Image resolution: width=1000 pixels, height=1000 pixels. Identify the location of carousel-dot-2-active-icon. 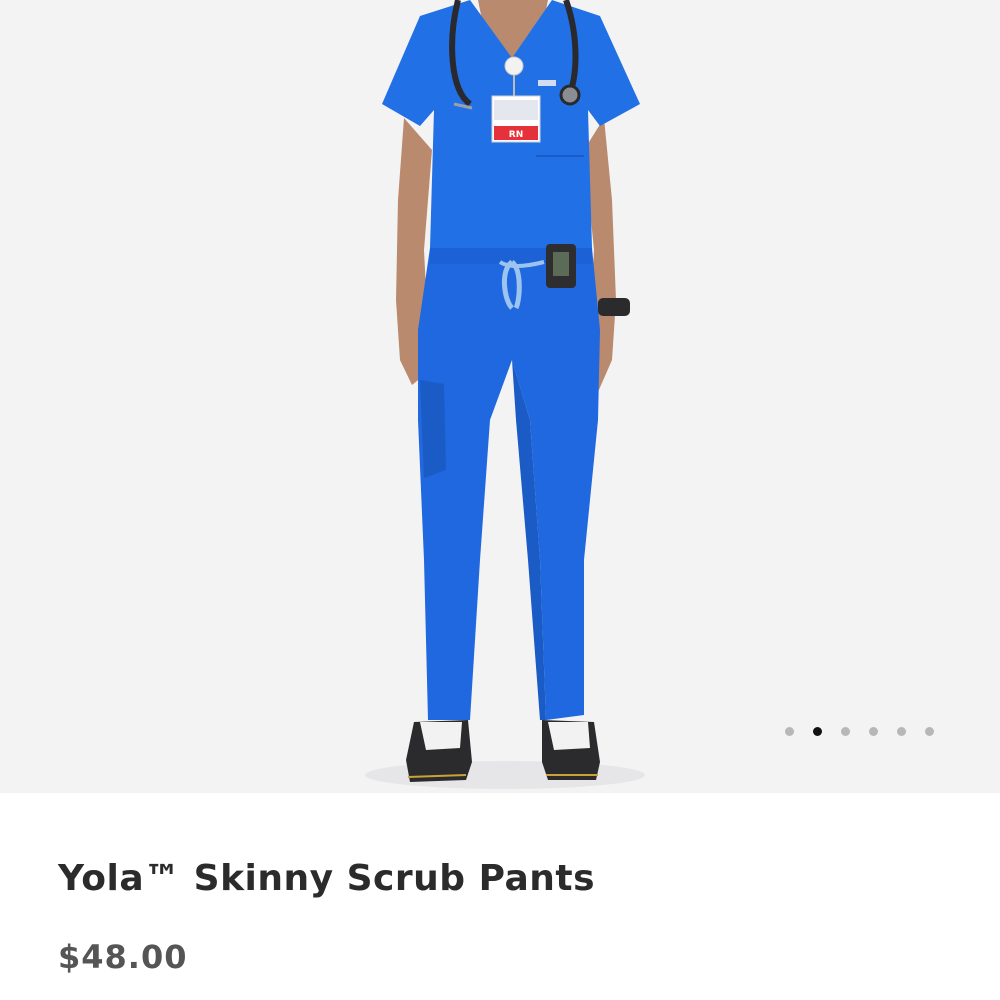
(817, 731).